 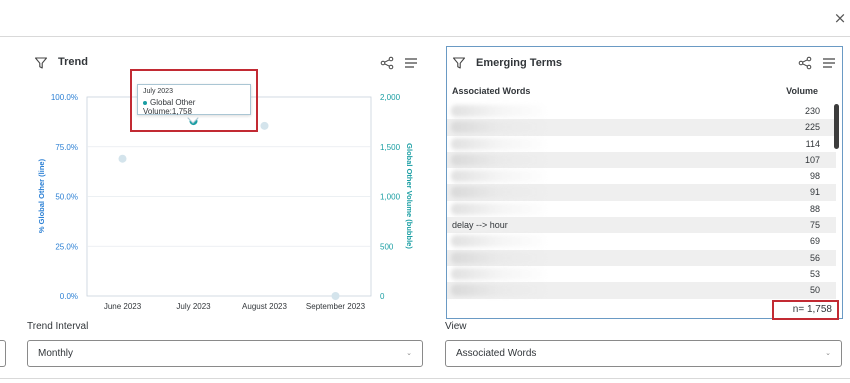 What do you see at coordinates (56, 353) in the screenshot?
I see `trend-interval-value: Monthly` at bounding box center [56, 353].